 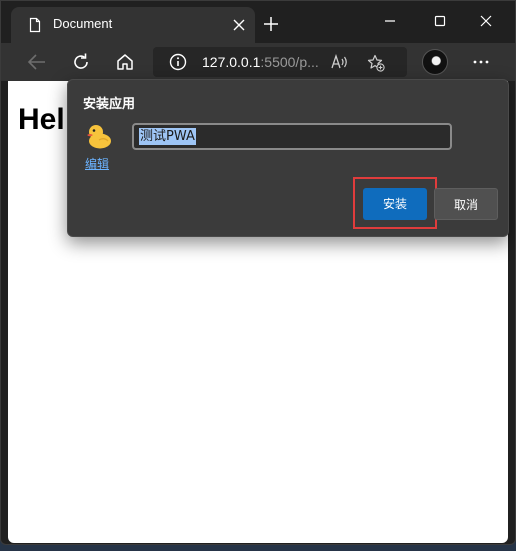 What do you see at coordinates (376, 63) in the screenshot?
I see `add-favorite-icon` at bounding box center [376, 63].